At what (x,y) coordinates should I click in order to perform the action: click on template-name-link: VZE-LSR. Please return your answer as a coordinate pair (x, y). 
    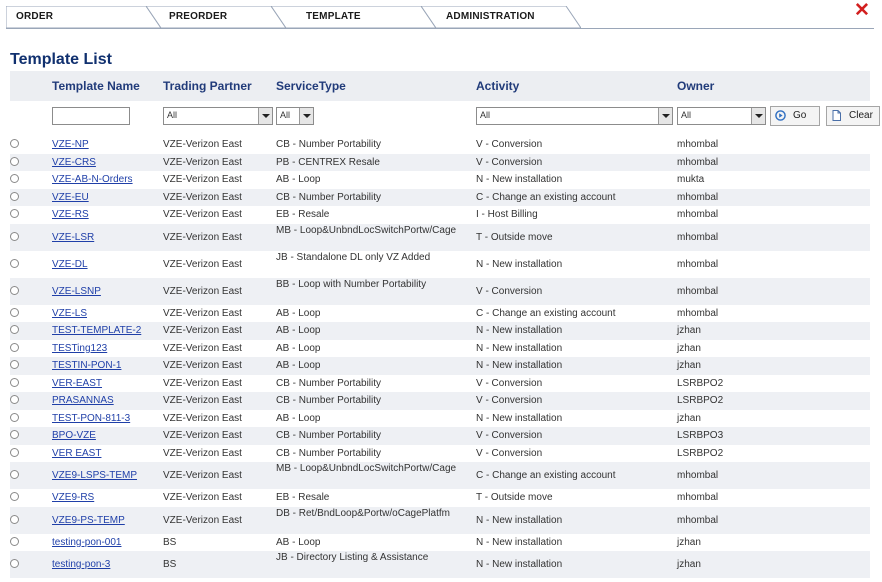
    Looking at the image, I should click on (73, 237).